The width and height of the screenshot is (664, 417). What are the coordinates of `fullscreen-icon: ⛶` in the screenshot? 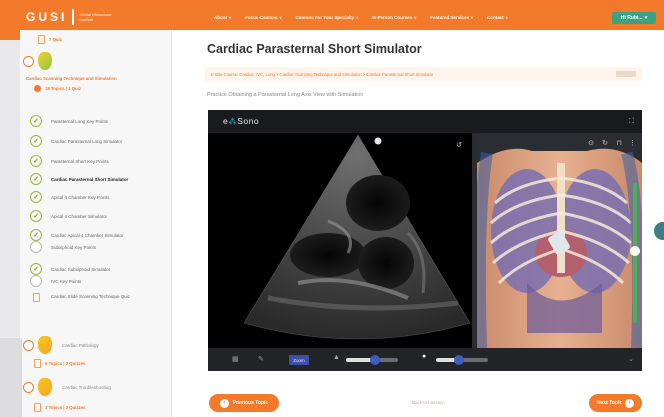 It's located at (631, 122).